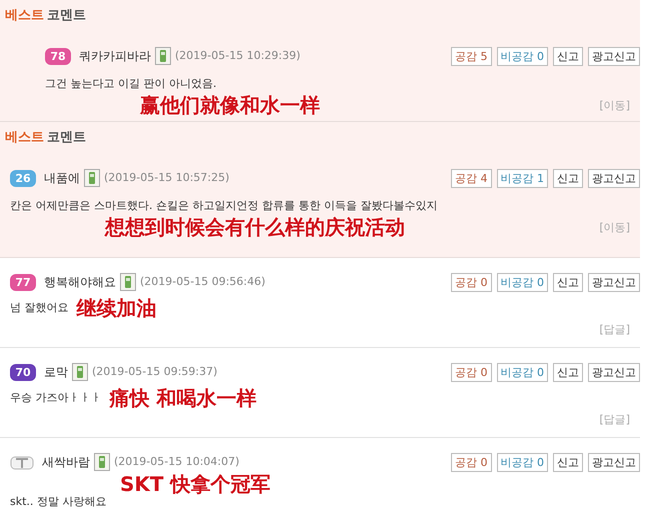 This screenshot has height=511, width=646. What do you see at coordinates (62, 178) in the screenshot?
I see `user-name: 내품에` at bounding box center [62, 178].